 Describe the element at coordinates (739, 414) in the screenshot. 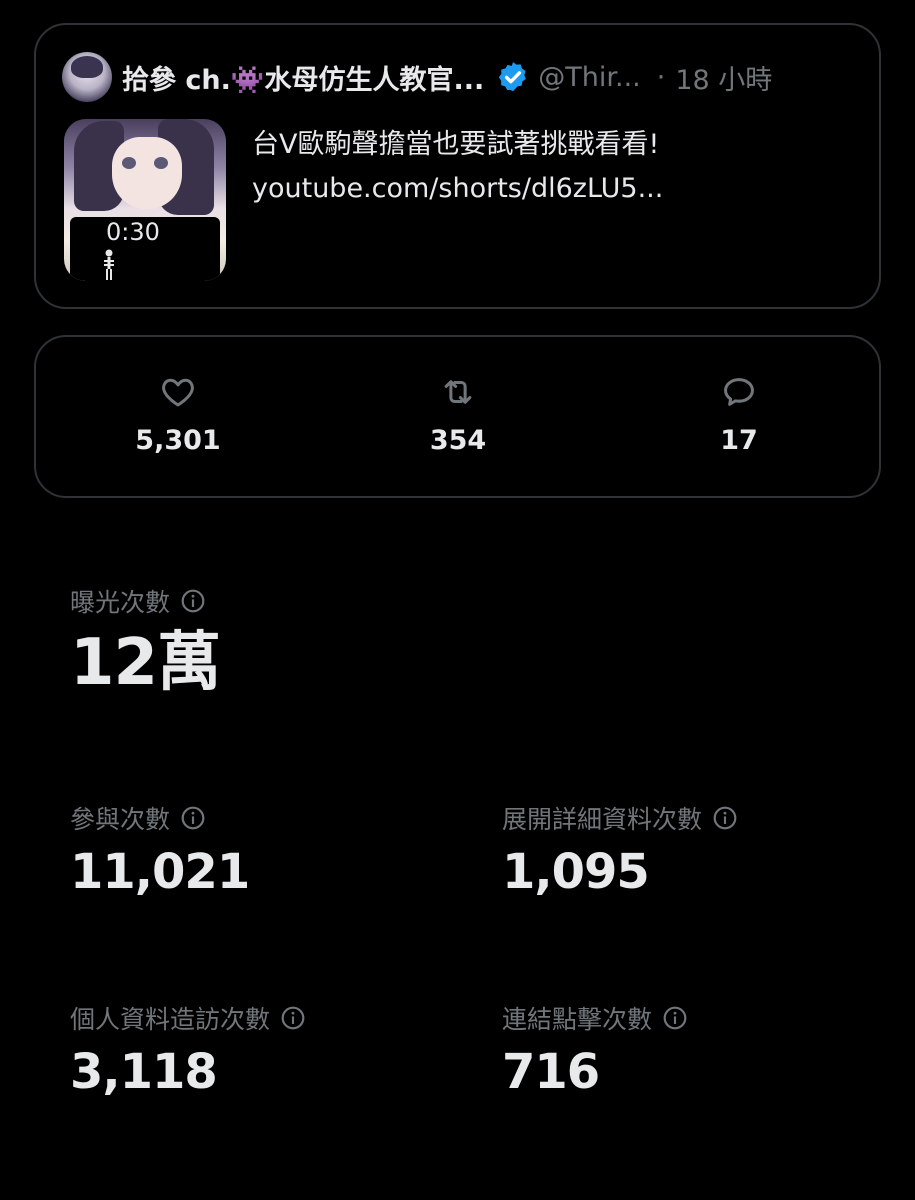

I see `reply-button: 17` at that location.